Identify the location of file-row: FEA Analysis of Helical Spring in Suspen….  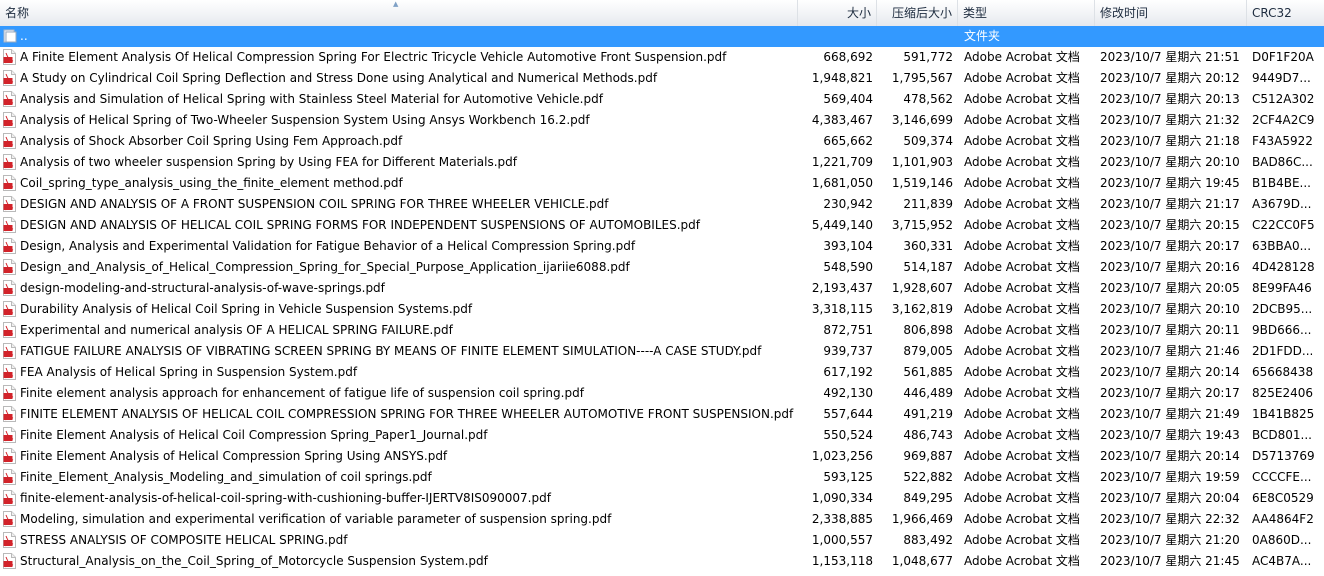
(662, 372).